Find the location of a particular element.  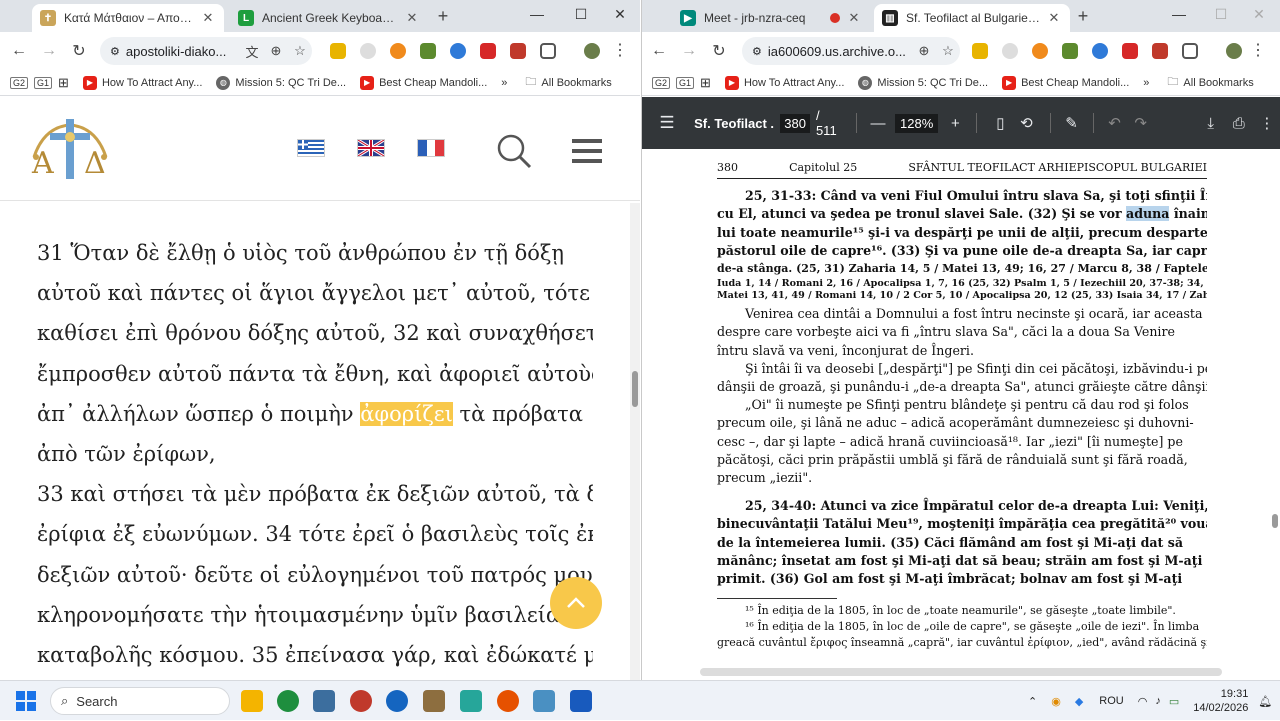

search-highlight: aduna is located at coordinates (1148, 214).